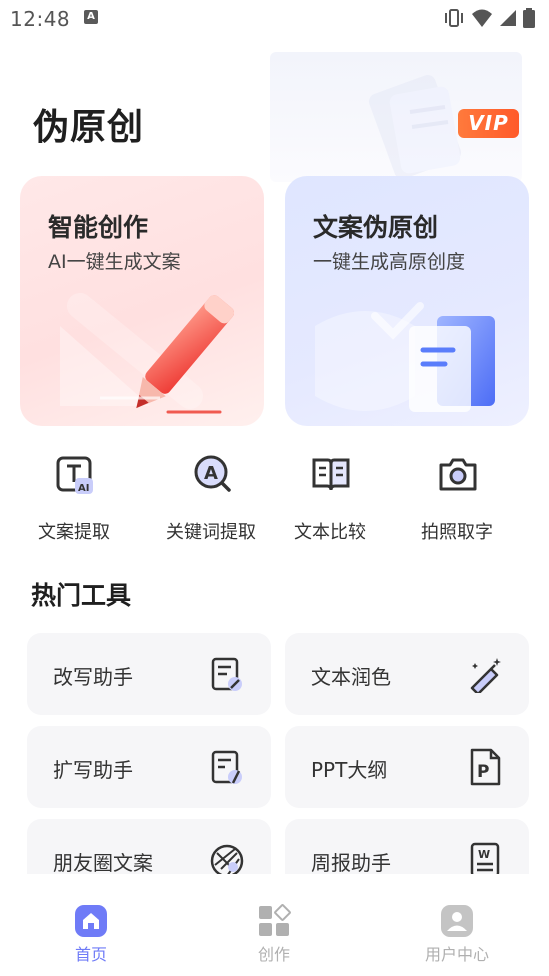  Describe the element at coordinates (103, 863) in the screenshot. I see `tool-label: 朋友圈文案` at that location.